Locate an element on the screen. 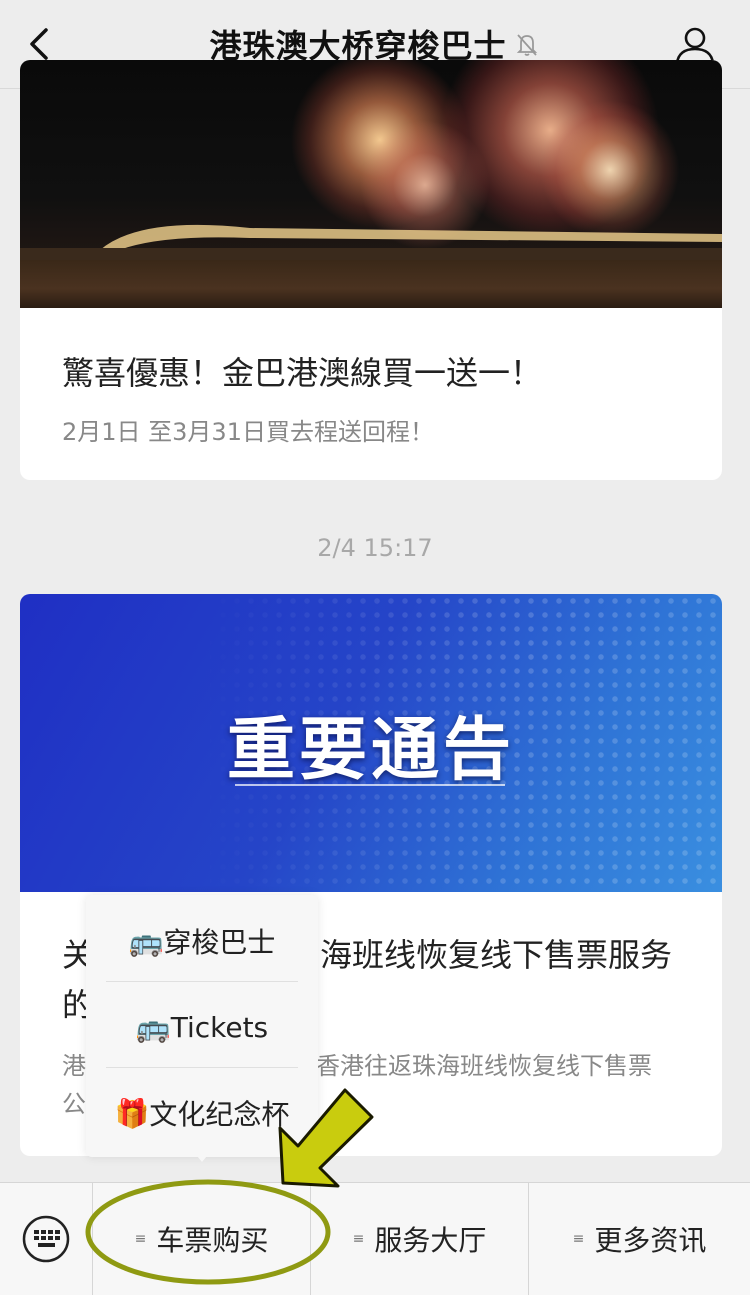 The width and height of the screenshot is (750, 1295). submenu-item-shuttle-bus: 🚌 穿梭巴士 is located at coordinates (202, 941).